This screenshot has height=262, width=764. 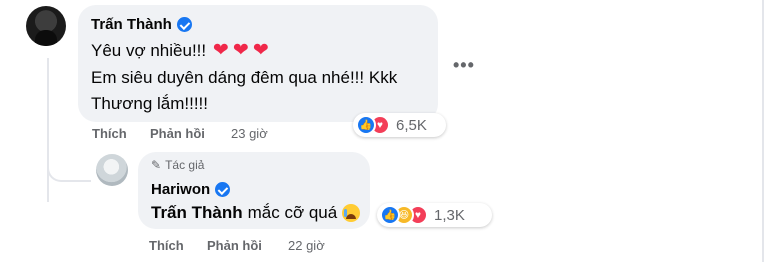 I want to click on author-tag: ✎ Tác giả, so click(x=177, y=165).